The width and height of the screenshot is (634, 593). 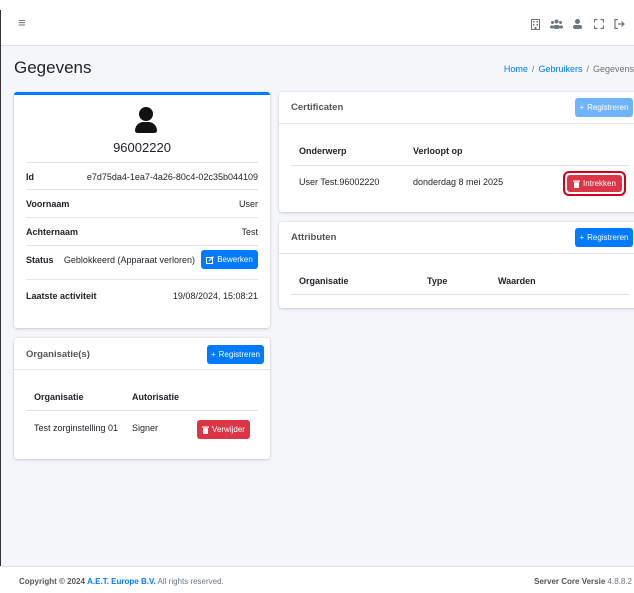 I want to click on org-header-divider, so click(x=142, y=410).